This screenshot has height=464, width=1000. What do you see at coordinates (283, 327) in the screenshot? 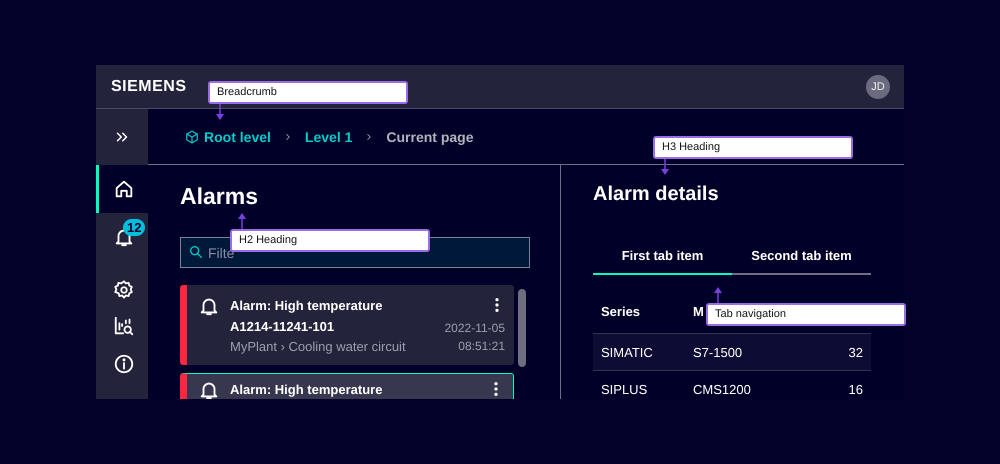
I see `alarm-id: A1214-11241-101` at bounding box center [283, 327].